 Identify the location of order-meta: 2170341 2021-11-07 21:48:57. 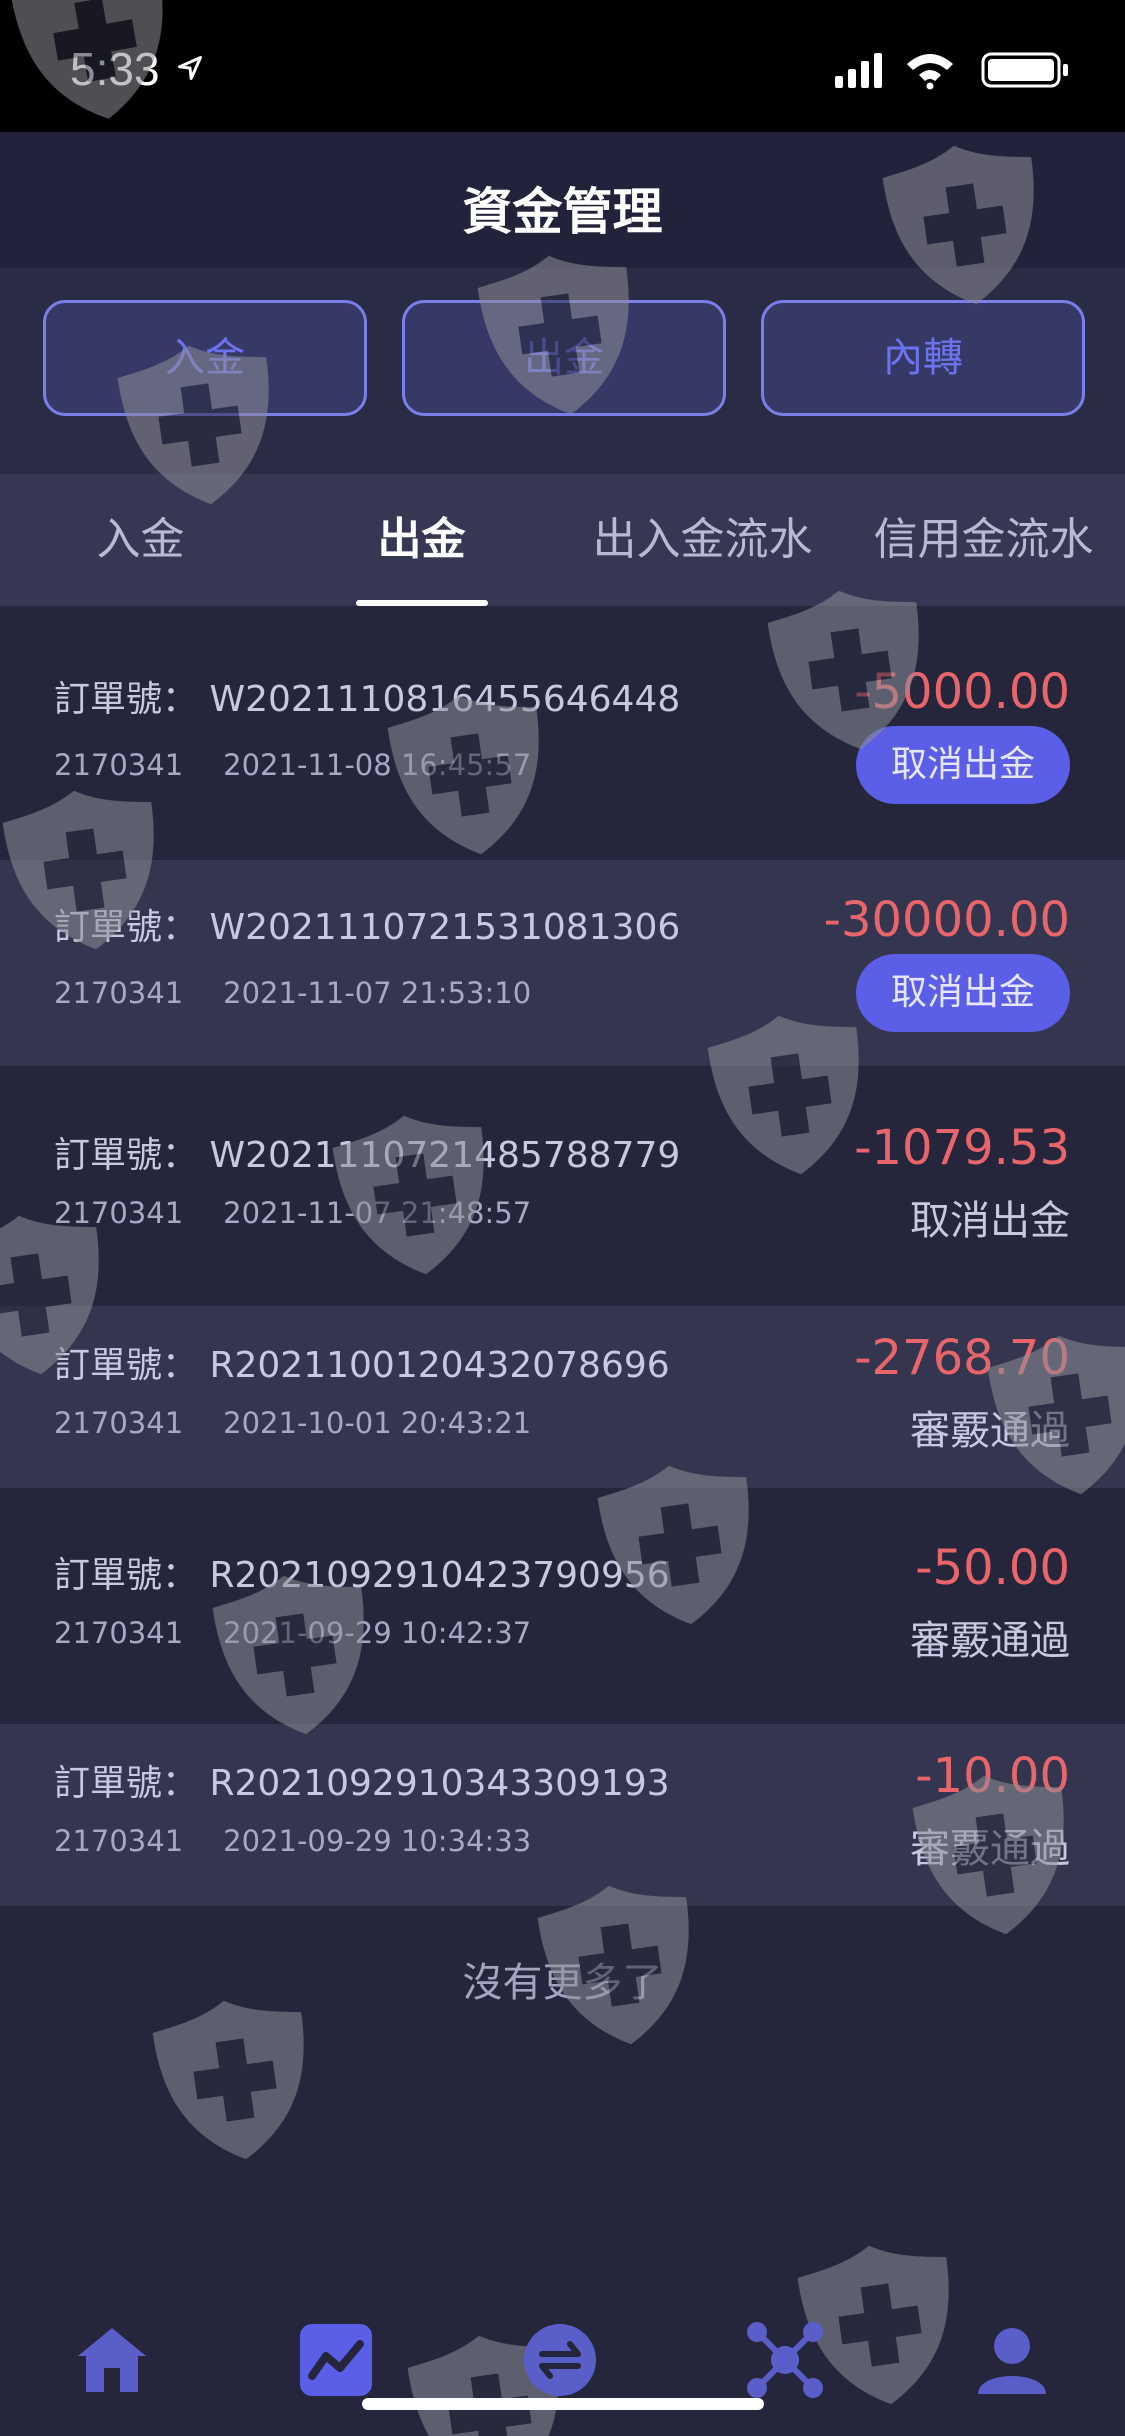
(292, 1213).